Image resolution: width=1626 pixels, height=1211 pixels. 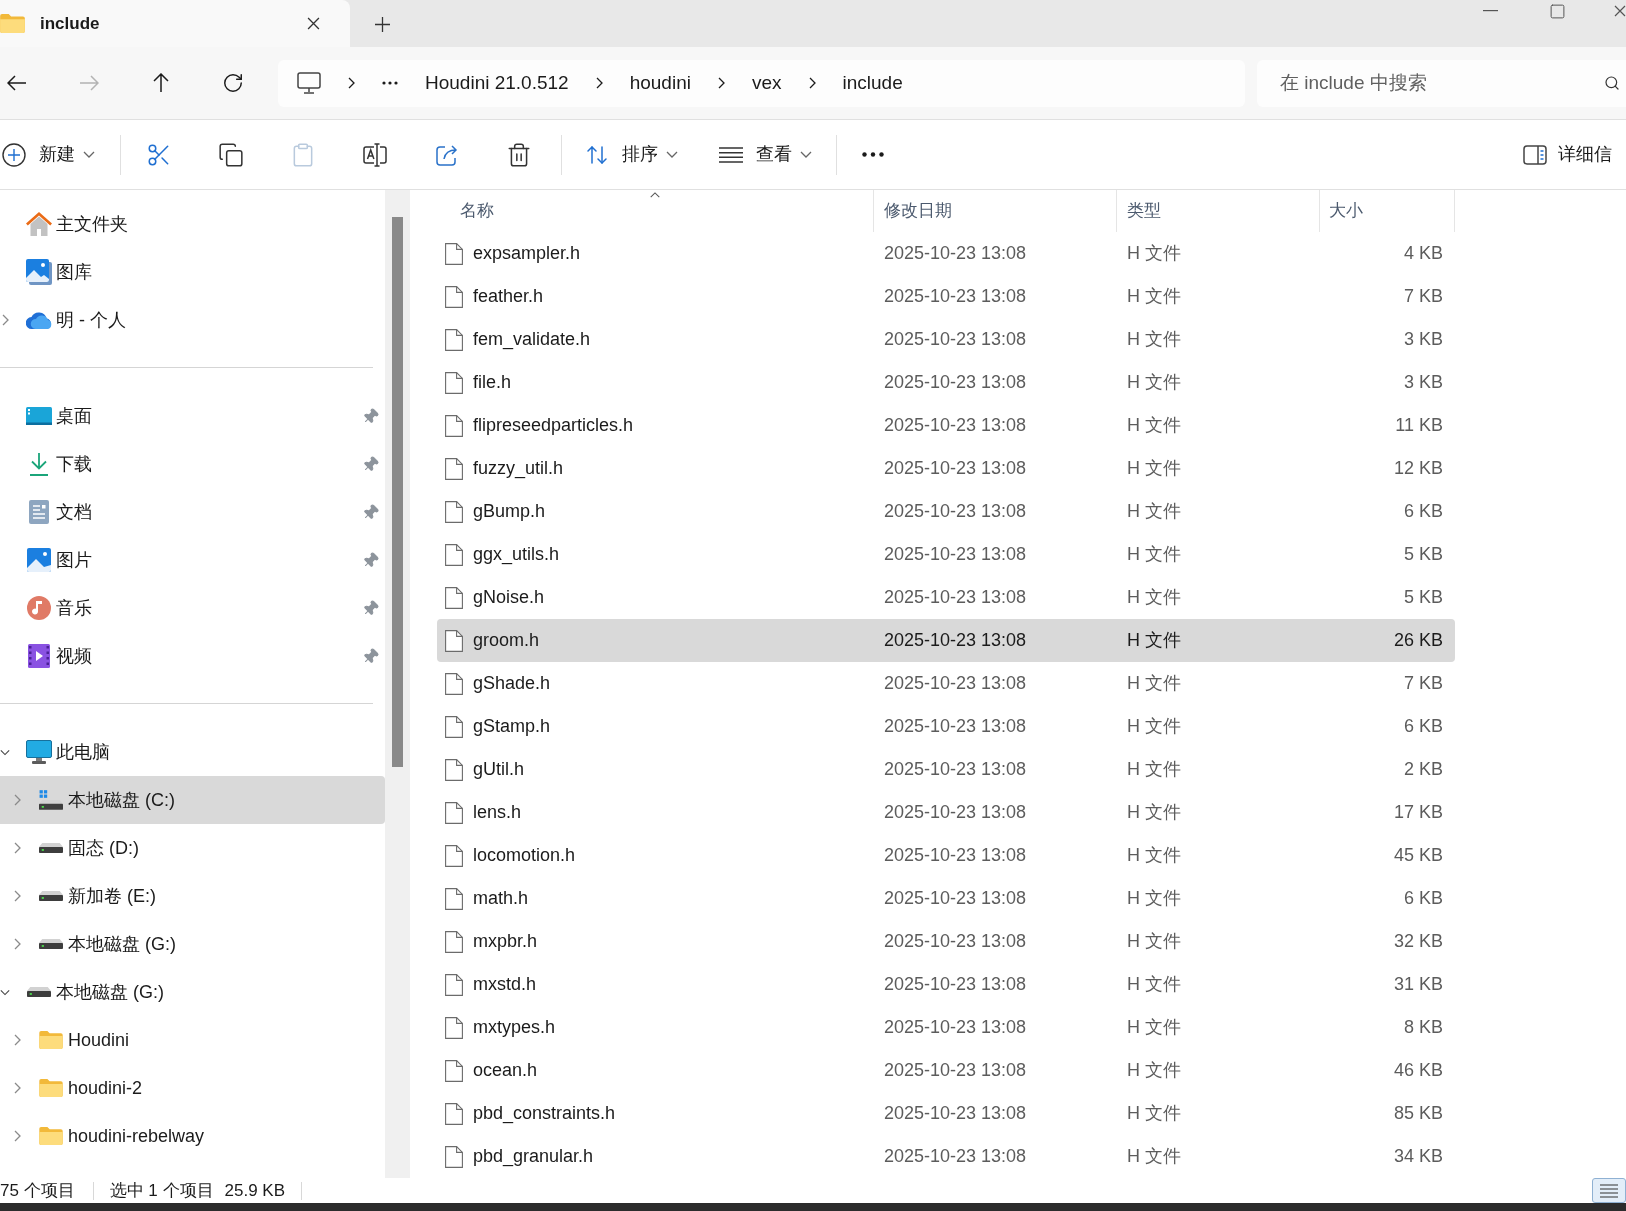 I want to click on plus-circle-icon, so click(x=14, y=154).